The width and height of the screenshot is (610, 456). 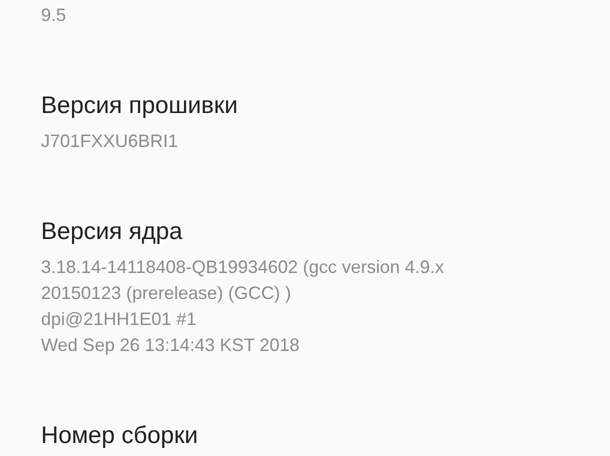 I want to click on setting-title: Версия прошивки, so click(x=139, y=106).